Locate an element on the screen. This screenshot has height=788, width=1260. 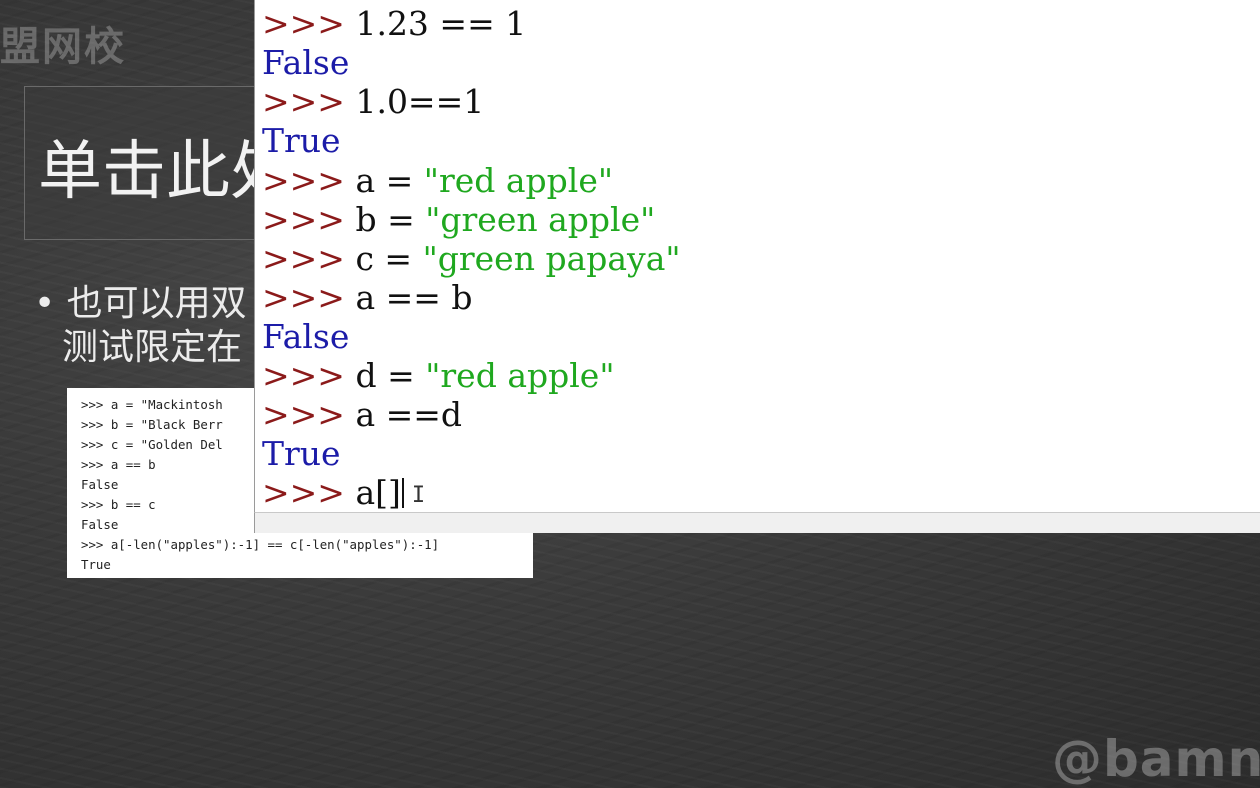
shell-status-bar is located at coordinates (757, 522).